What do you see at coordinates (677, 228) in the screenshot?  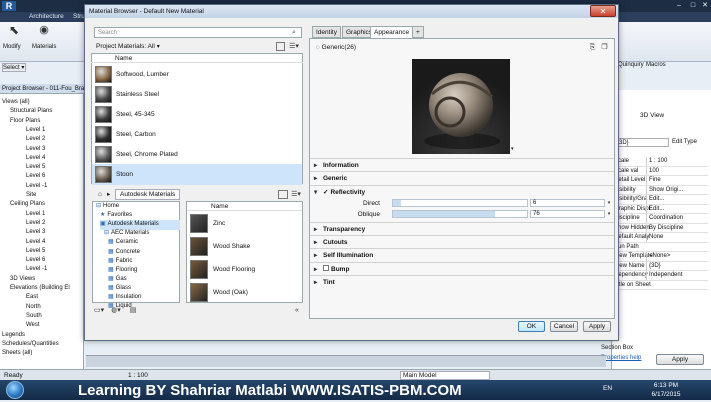 I see `property-value: By Discipline` at bounding box center [677, 228].